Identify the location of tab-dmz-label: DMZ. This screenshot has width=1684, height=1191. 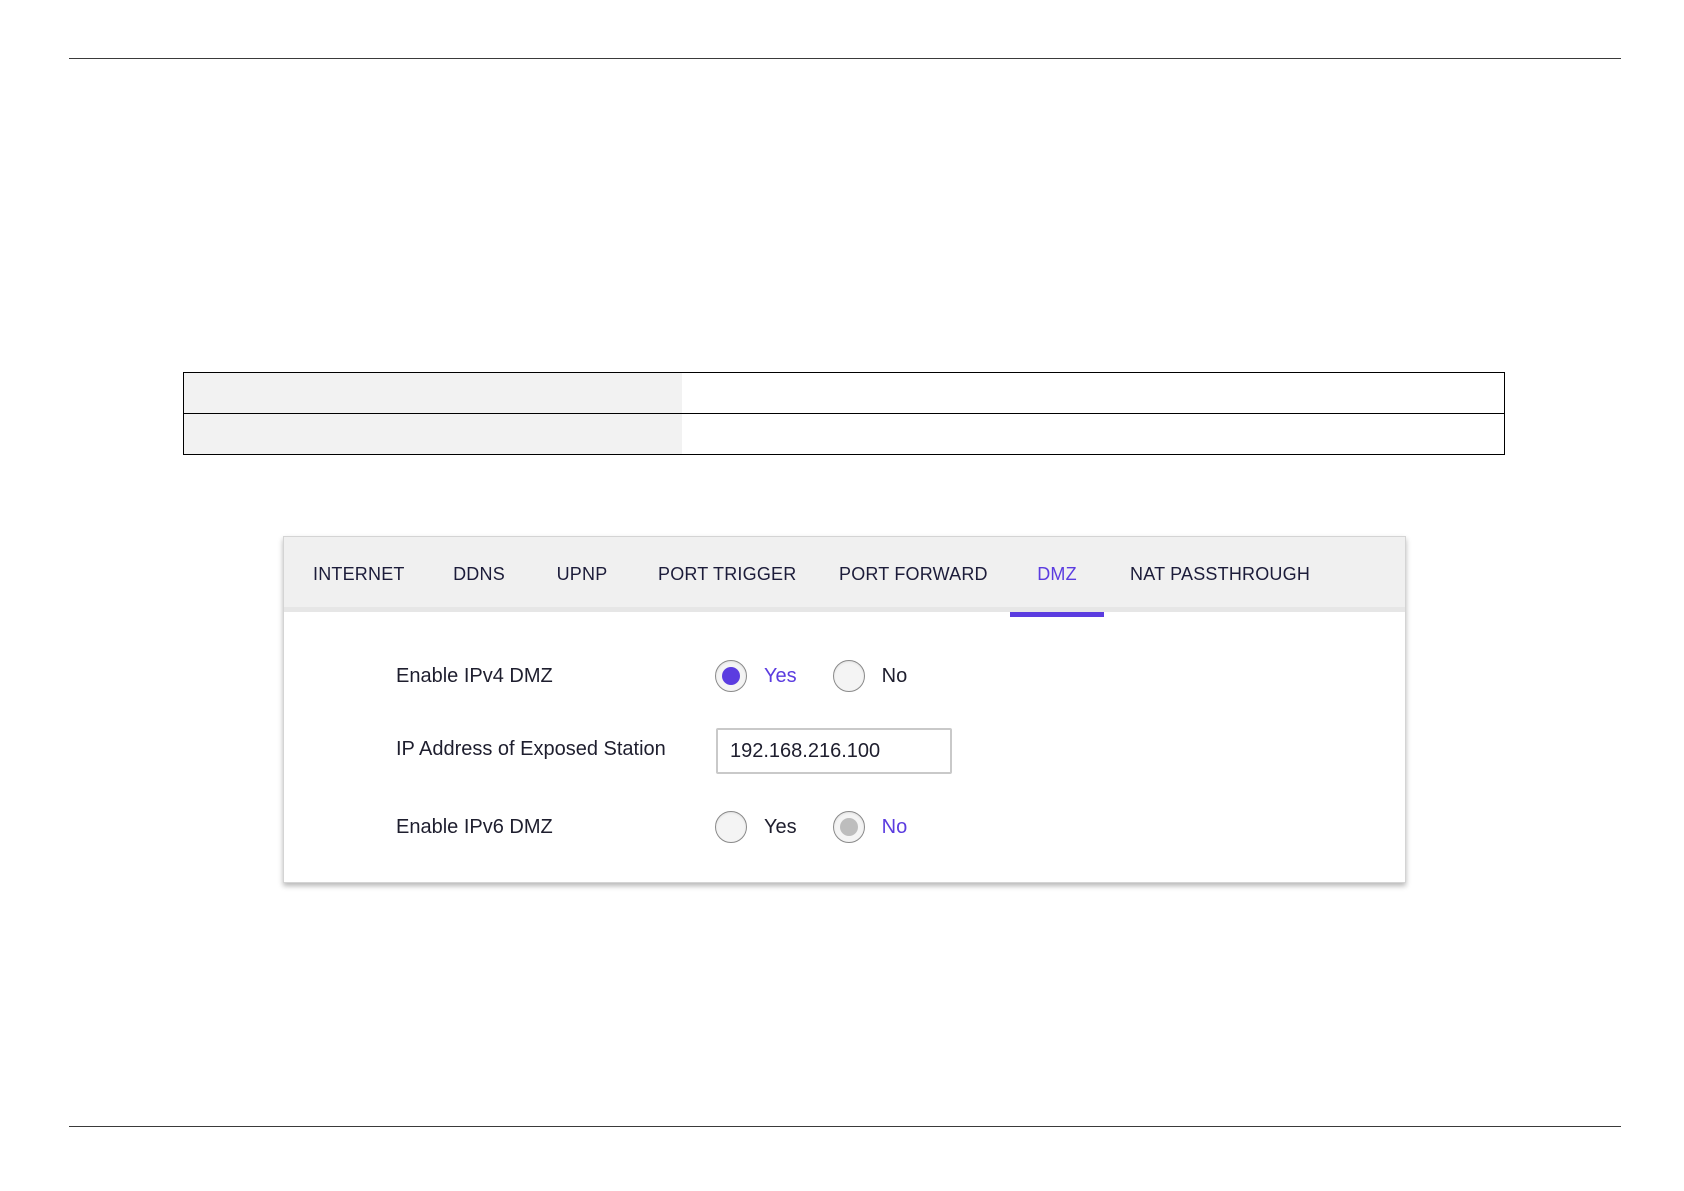
(1057, 574).